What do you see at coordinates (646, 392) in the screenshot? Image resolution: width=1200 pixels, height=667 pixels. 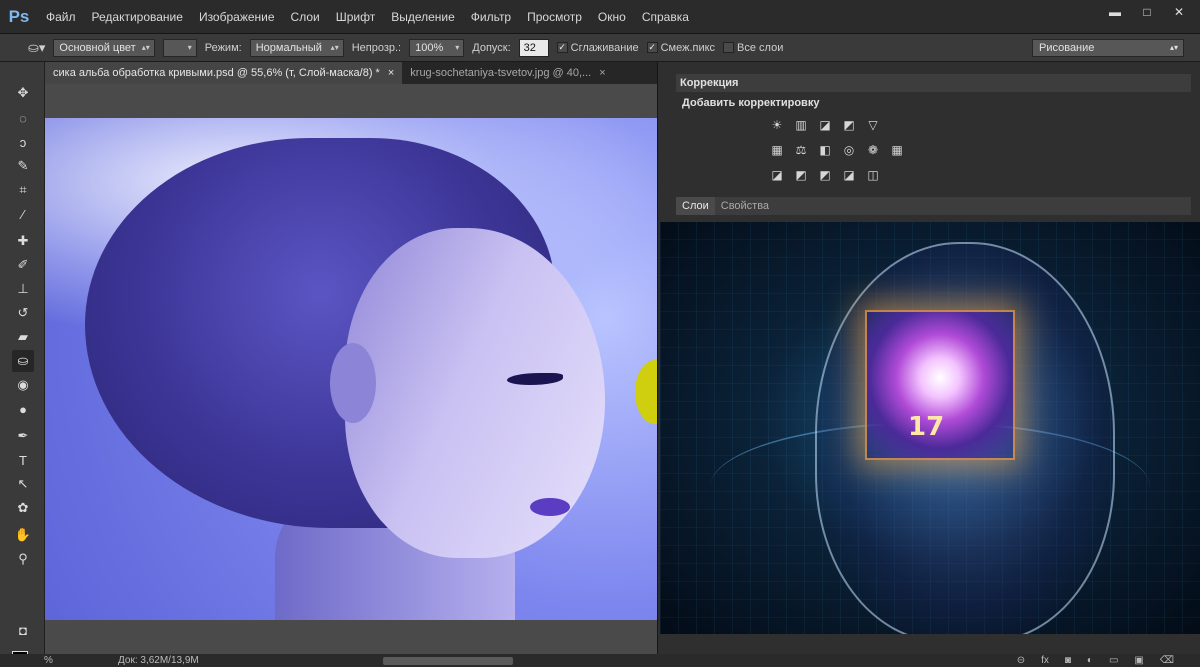 I see `yellow-shape` at bounding box center [646, 392].